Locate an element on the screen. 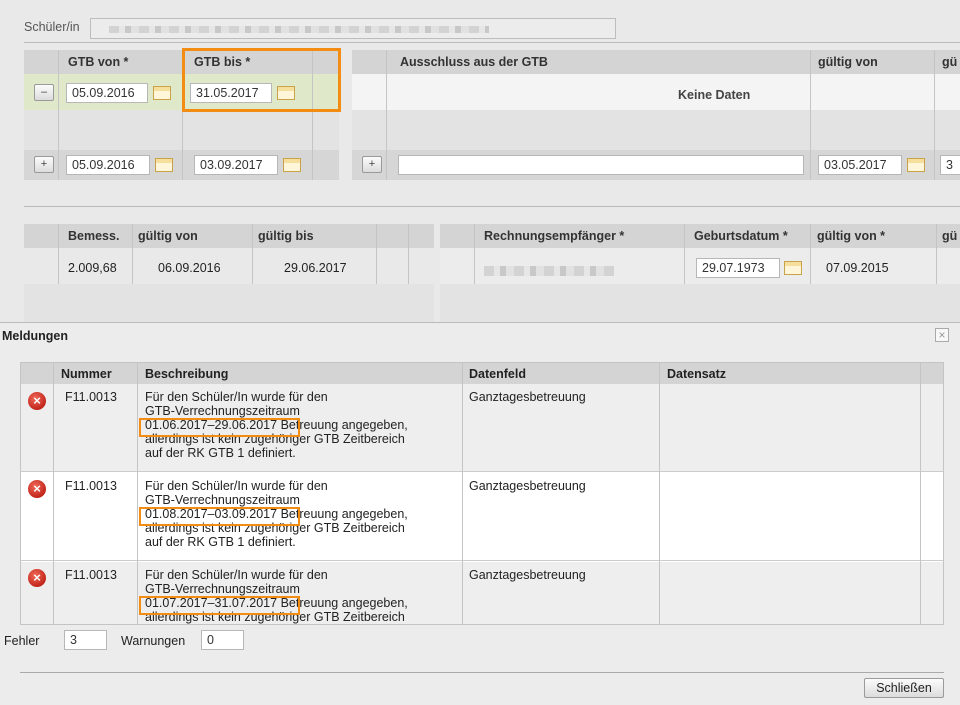  student-name-field is located at coordinates (353, 28).